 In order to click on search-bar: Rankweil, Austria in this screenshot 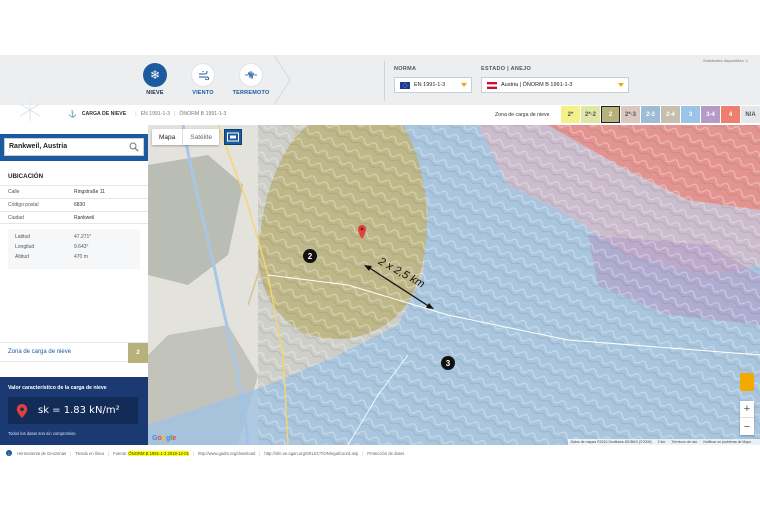, I will do `click(74, 147)`.